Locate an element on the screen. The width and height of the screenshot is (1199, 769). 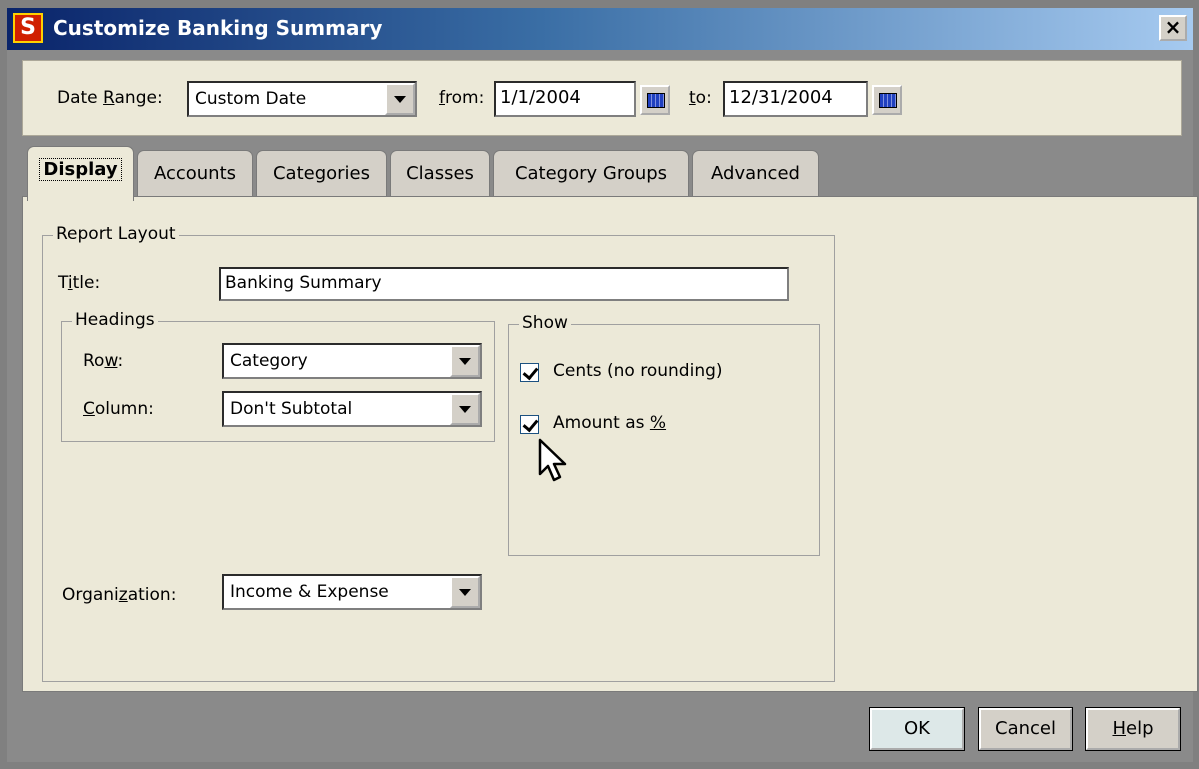
column-heading-value: Don't Subtotal is located at coordinates (291, 409).